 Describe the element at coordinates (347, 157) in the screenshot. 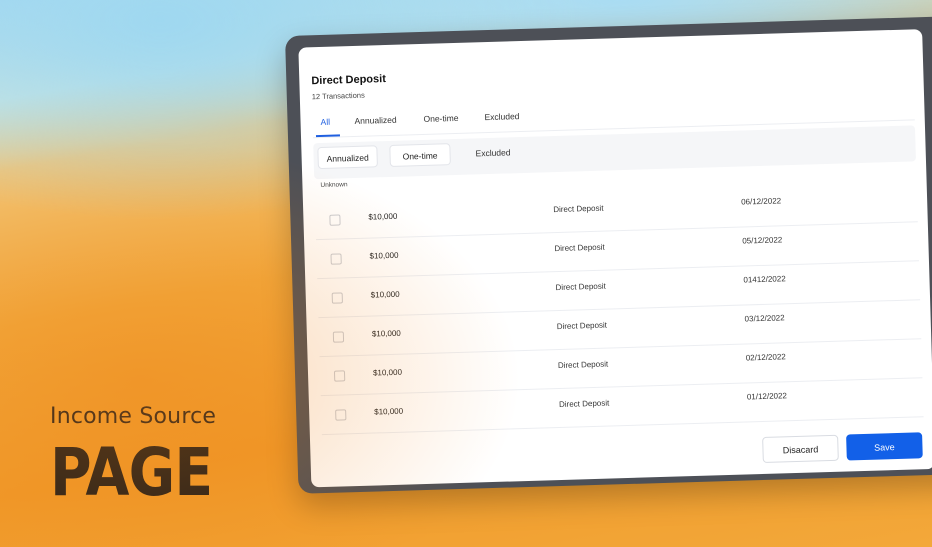

I see `filter-annualized-button: Annualized` at that location.